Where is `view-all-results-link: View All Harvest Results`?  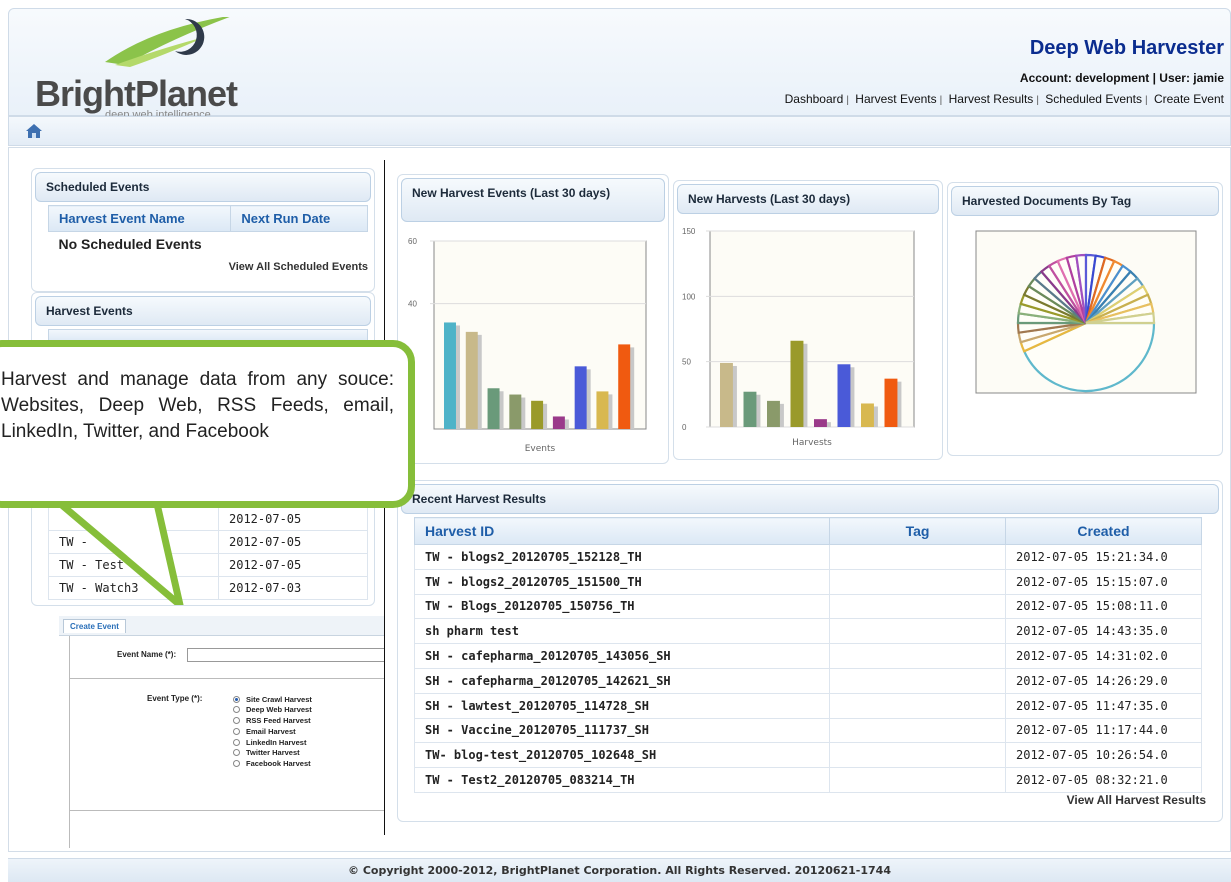 view-all-results-link: View All Harvest Results is located at coordinates (1136, 800).